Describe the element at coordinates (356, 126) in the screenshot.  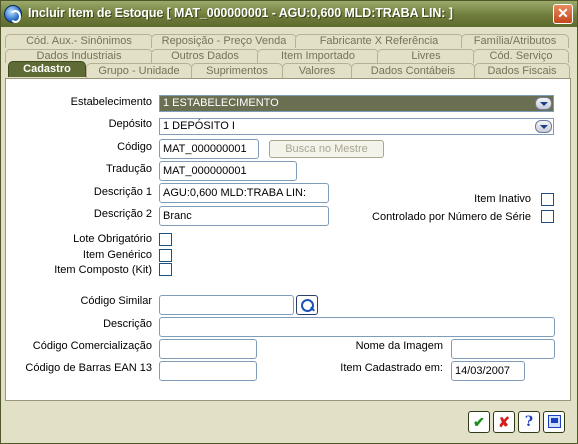
I see `deposito-select: 1 DEPÓSITO I` at that location.